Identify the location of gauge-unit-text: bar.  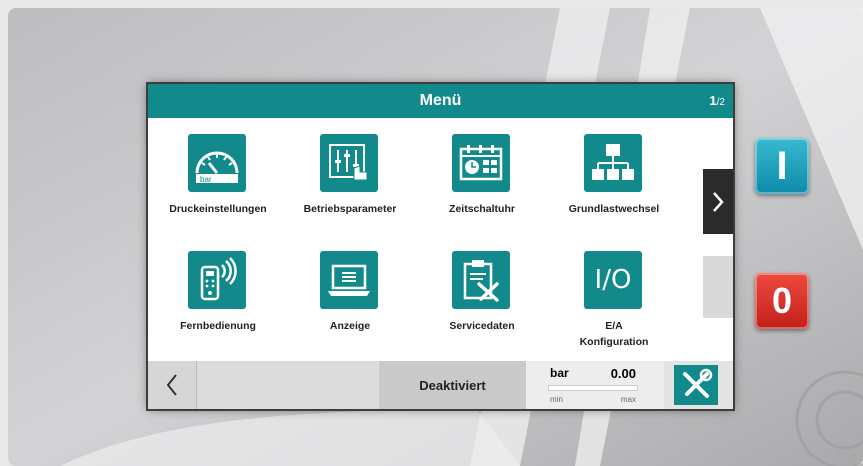
(206, 179).